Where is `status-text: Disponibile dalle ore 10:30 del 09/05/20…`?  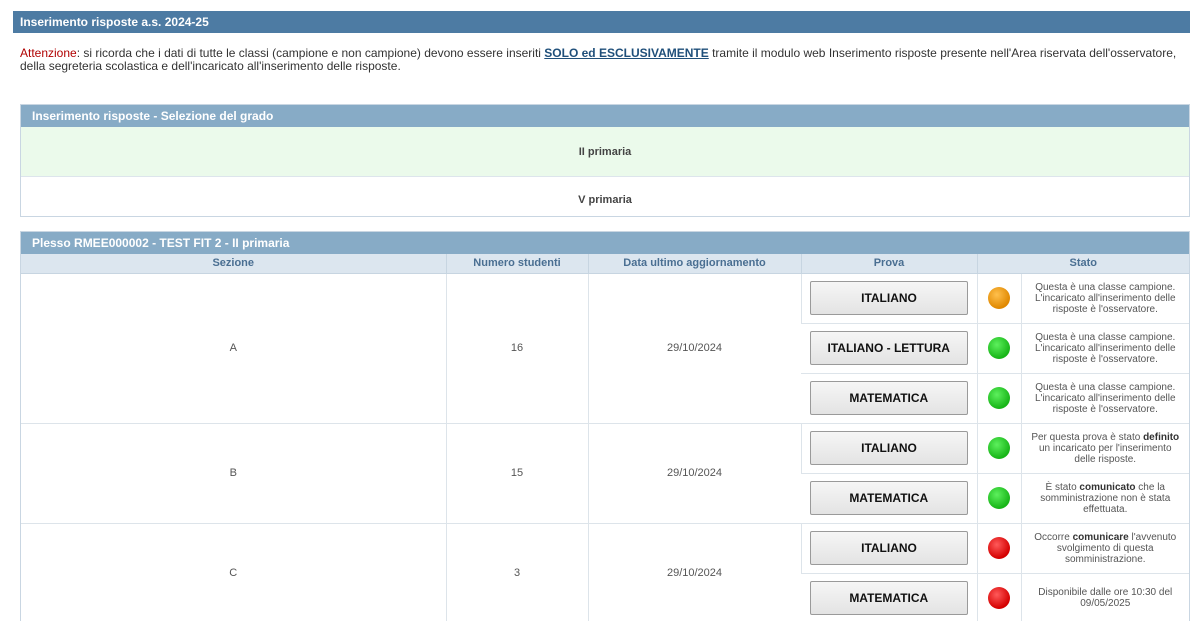
status-text: Disponibile dalle ore 10:30 del 09/05/20… is located at coordinates (1105, 598).